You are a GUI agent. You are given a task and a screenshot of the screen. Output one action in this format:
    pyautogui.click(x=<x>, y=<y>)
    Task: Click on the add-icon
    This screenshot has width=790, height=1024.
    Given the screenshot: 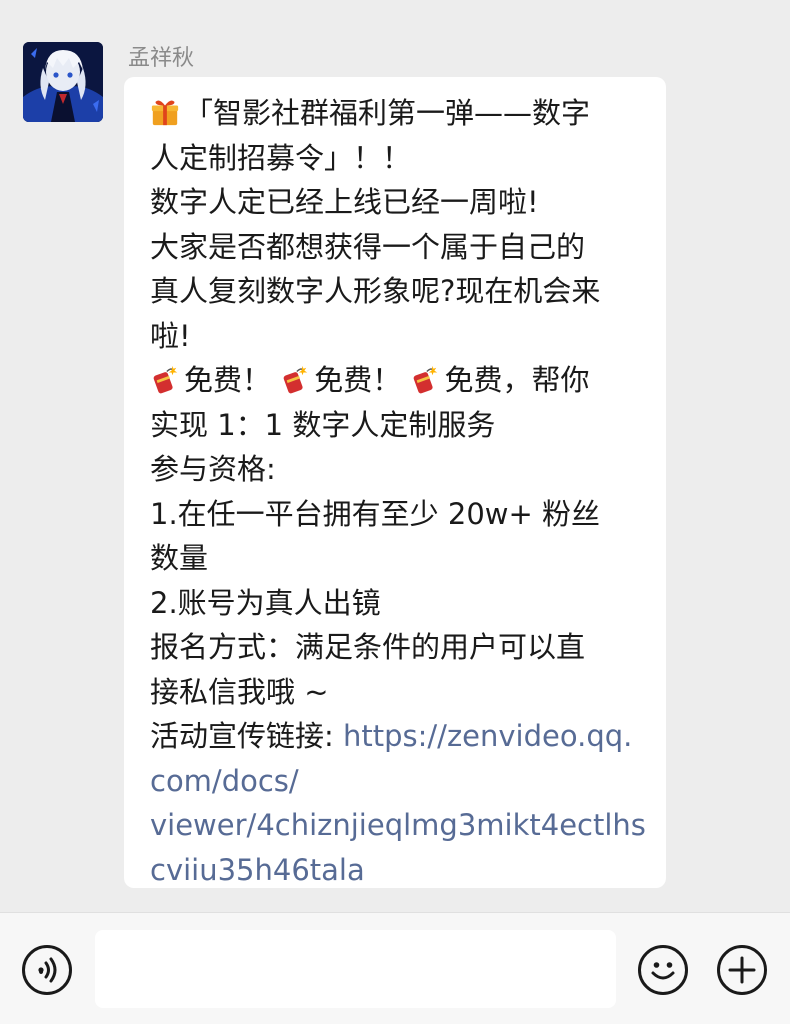 What is the action you would take?
    pyautogui.click(x=742, y=970)
    